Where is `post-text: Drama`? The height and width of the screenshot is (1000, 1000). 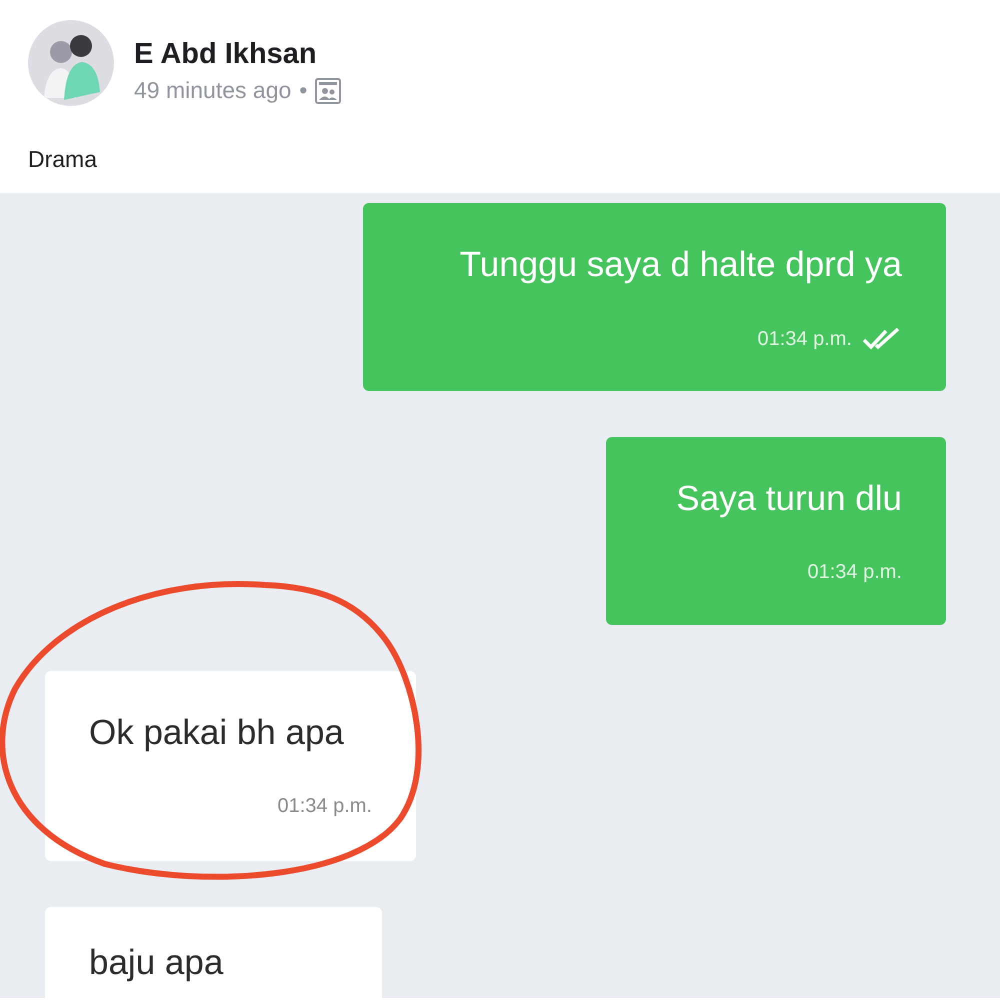 post-text: Drama is located at coordinates (63, 159).